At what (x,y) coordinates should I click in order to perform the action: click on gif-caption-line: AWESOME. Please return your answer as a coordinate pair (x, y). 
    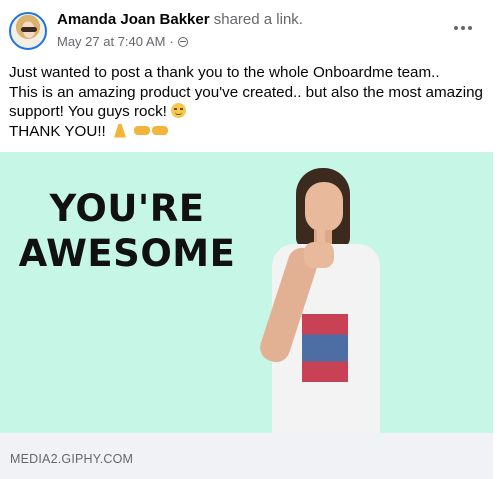
    Looking at the image, I should click on (127, 253).